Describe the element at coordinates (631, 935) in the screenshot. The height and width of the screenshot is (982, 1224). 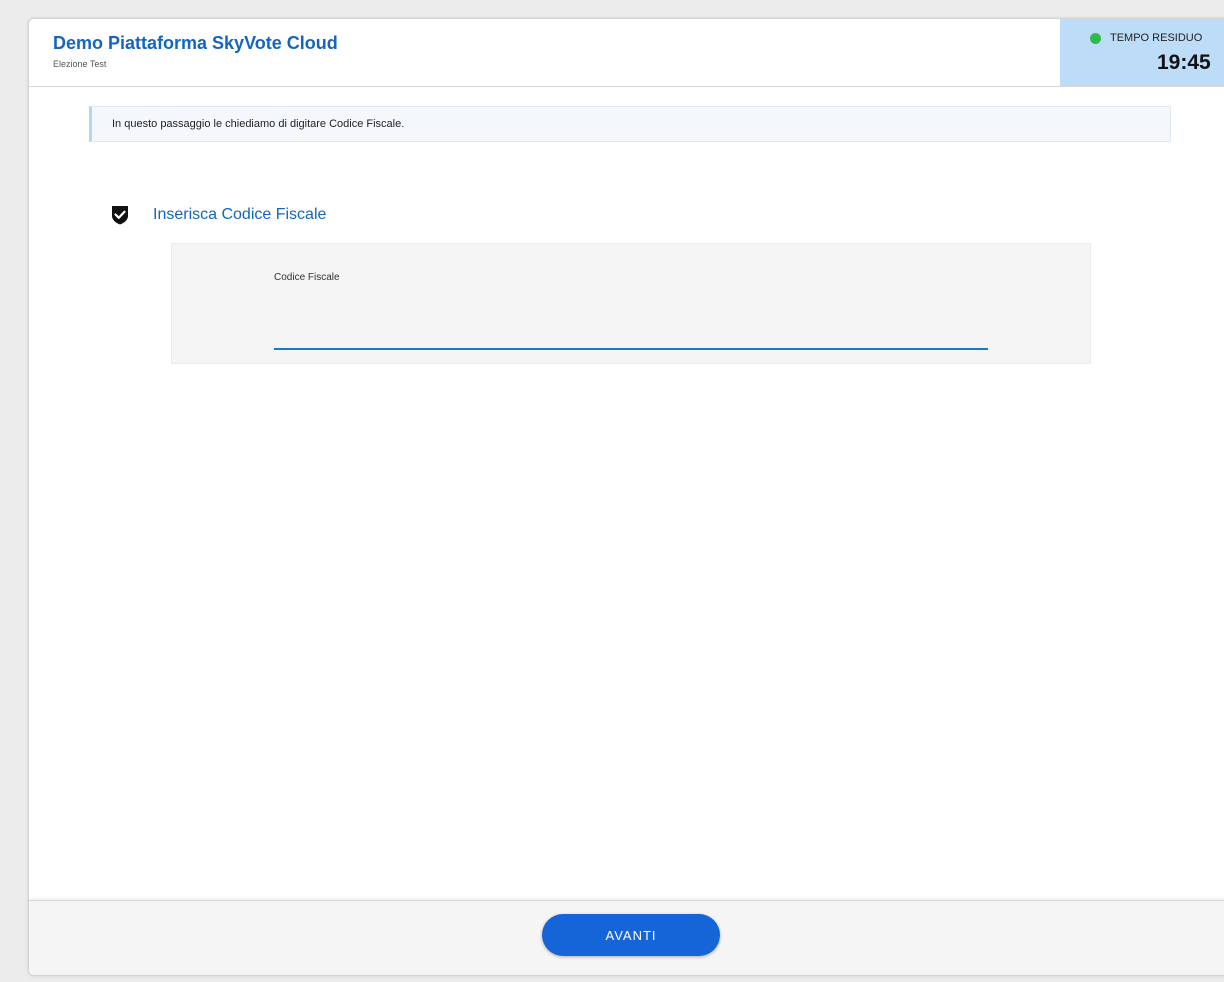
I see `next-button: AVANTI` at that location.